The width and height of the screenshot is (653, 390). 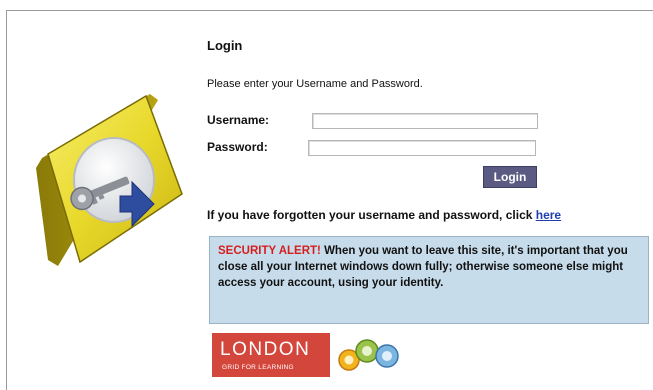 What do you see at coordinates (225, 45) in the screenshot?
I see `page-title: Login` at bounding box center [225, 45].